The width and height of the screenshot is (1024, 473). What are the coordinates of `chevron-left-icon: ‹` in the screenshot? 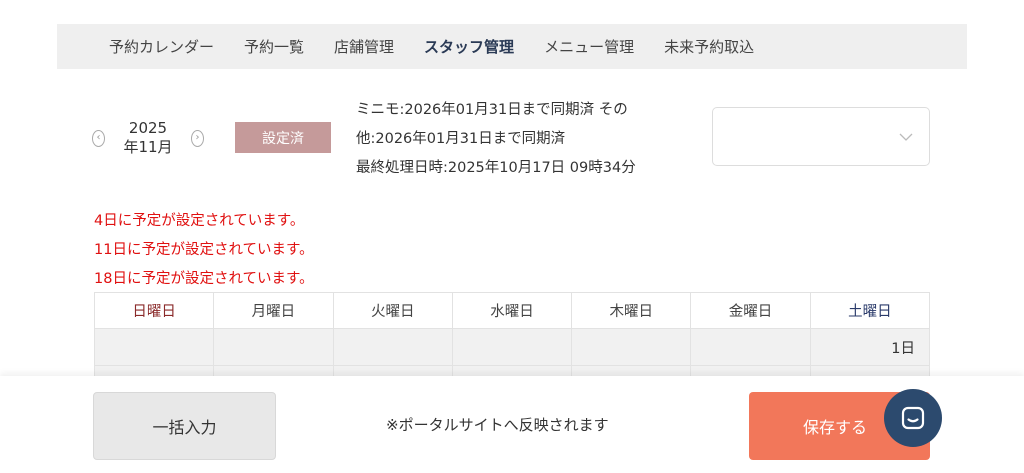 It's located at (98, 137).